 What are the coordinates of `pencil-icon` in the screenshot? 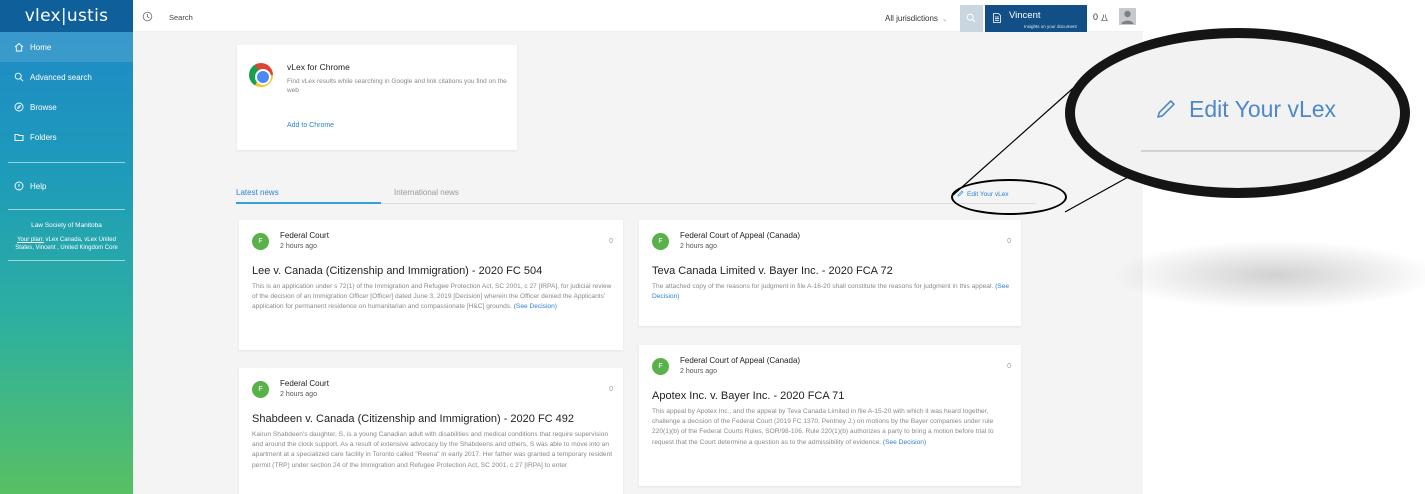 It's located at (1166, 109).